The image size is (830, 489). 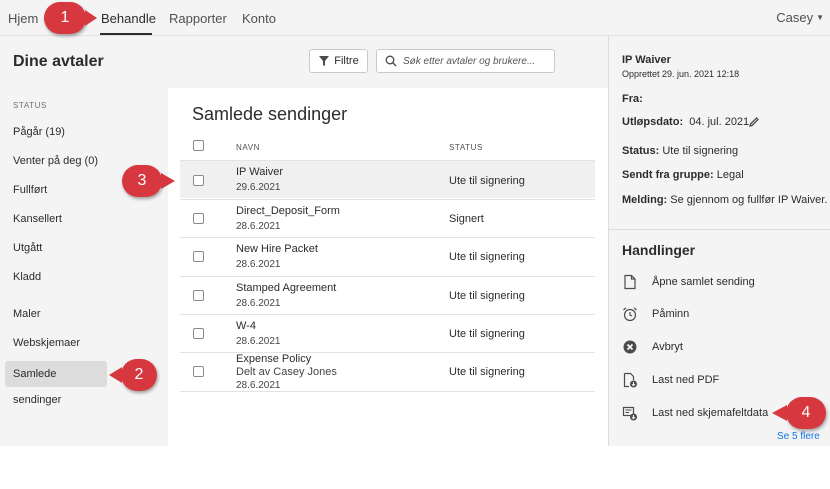 What do you see at coordinates (795, 17) in the screenshot?
I see `user-name: Casey` at bounding box center [795, 17].